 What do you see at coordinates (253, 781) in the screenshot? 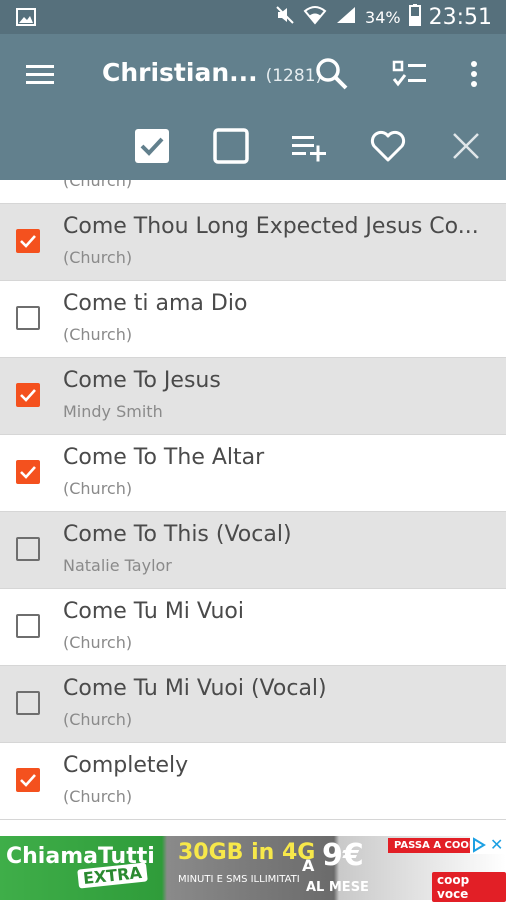
I see `list-item: Completely (Church)` at bounding box center [253, 781].